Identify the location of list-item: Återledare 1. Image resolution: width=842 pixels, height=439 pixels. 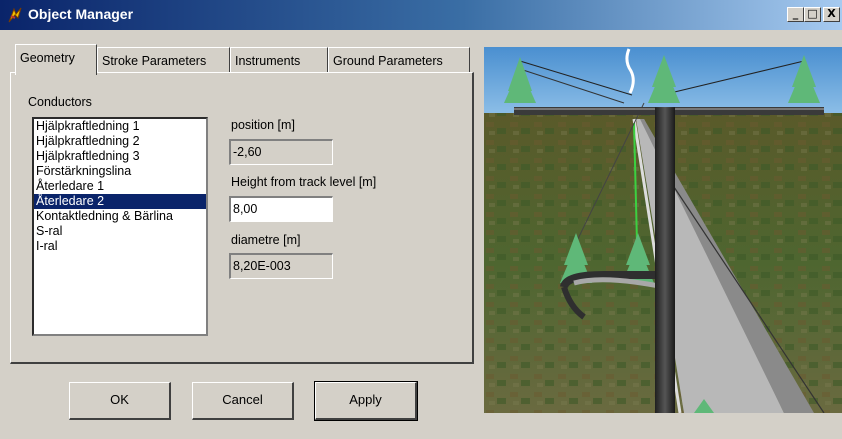
(120, 186).